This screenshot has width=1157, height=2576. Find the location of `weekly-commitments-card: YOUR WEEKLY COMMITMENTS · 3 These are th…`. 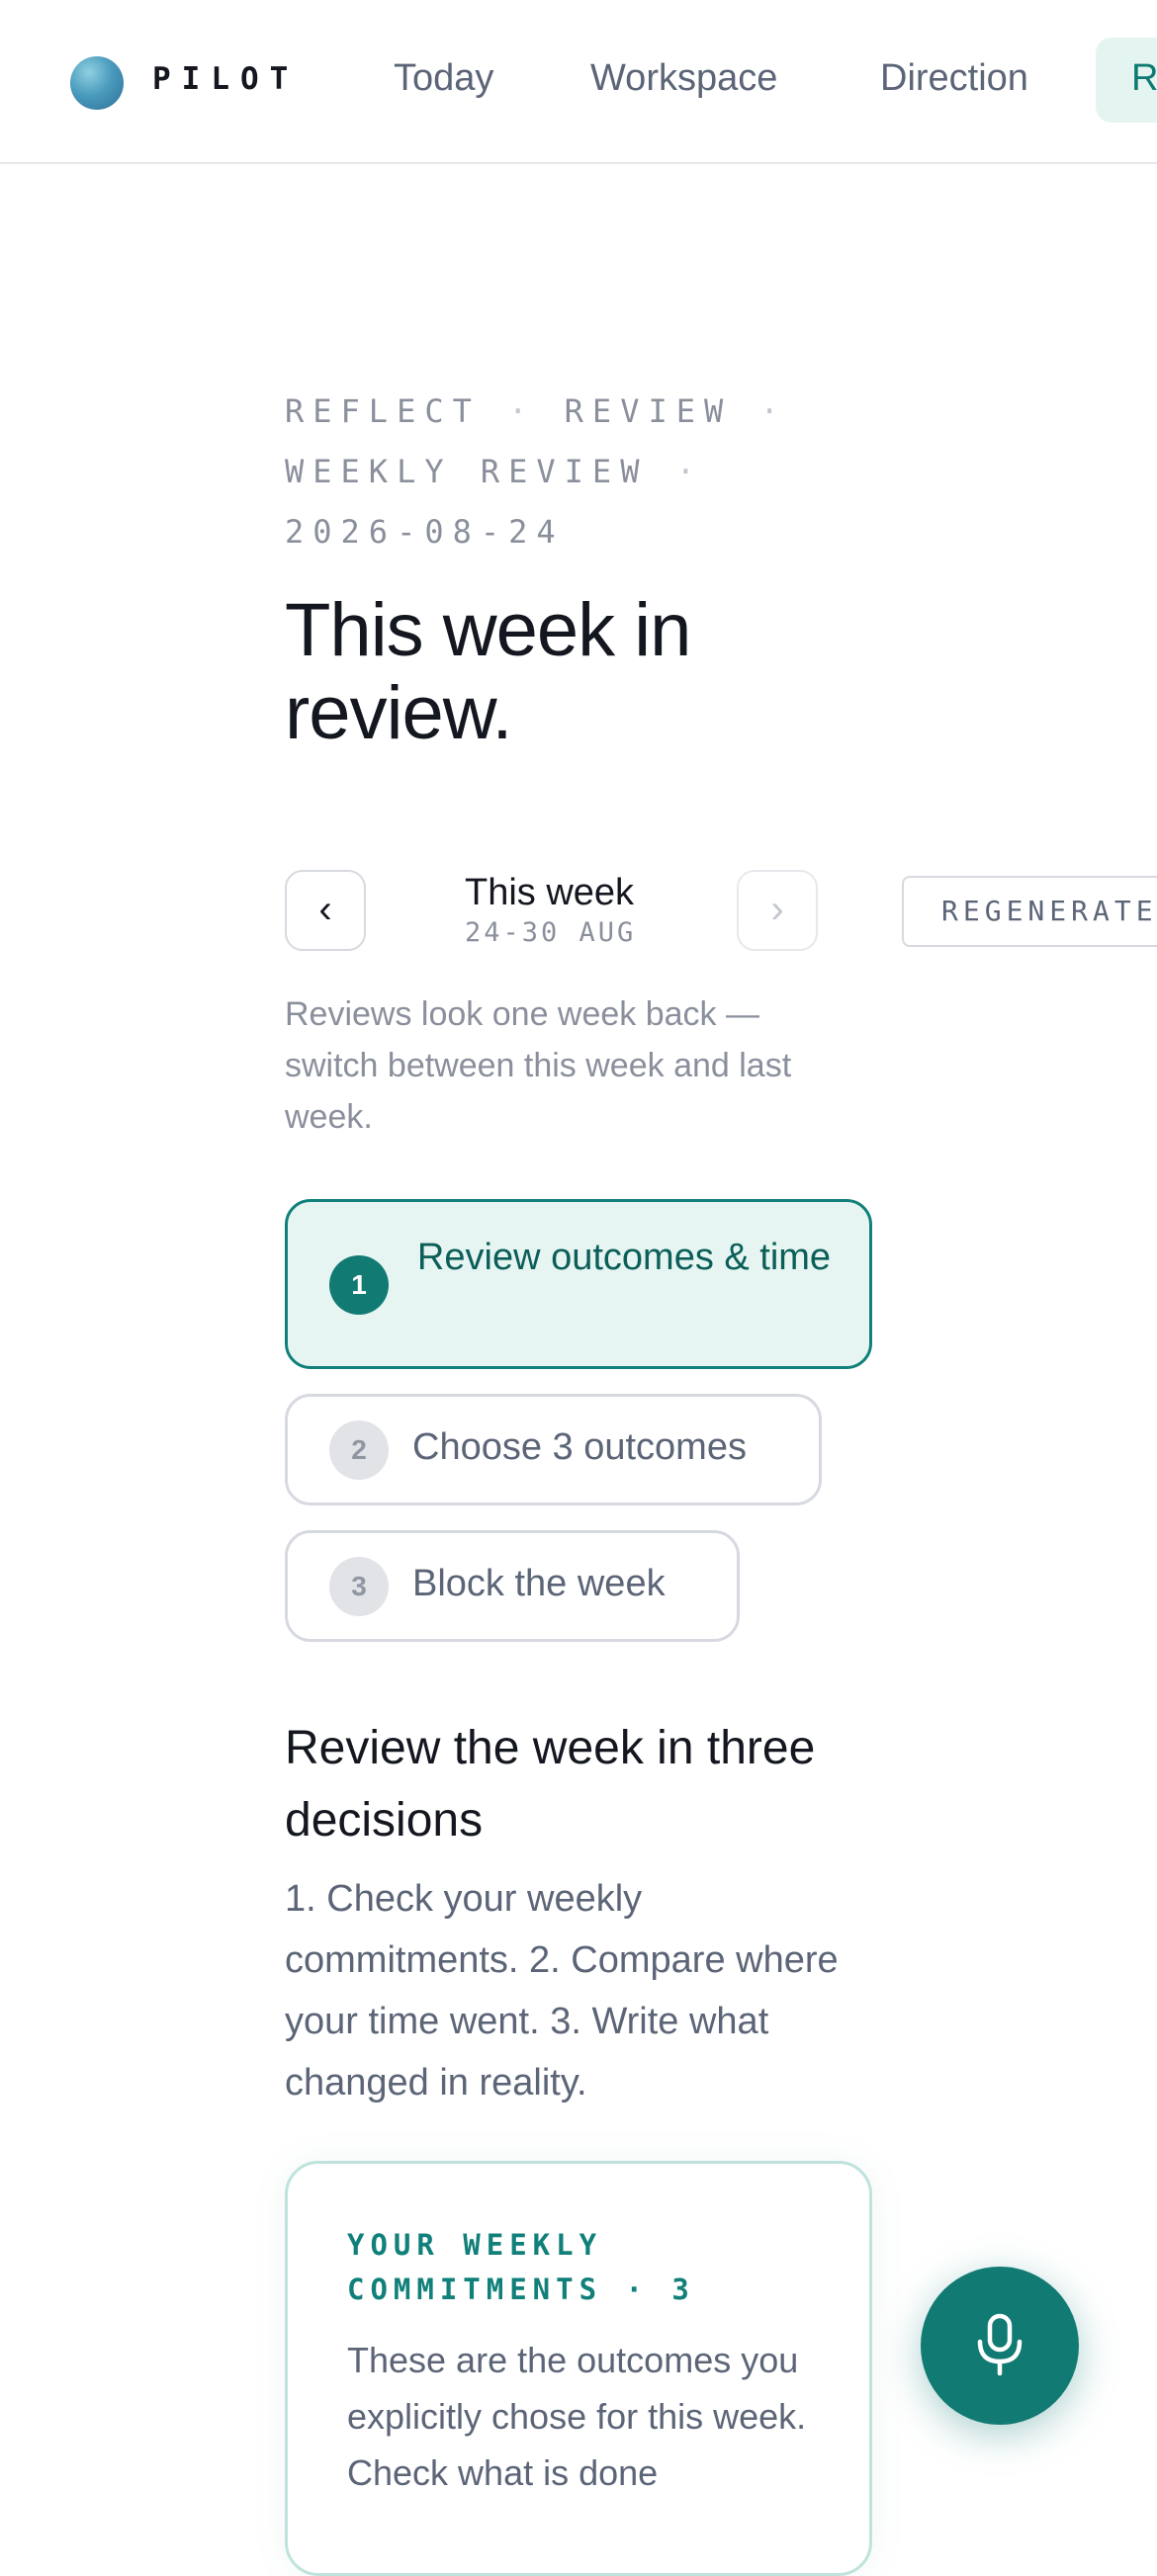

weekly-commitments-card: YOUR WEEKLY COMMITMENTS · 3 These are th… is located at coordinates (578, 2368).